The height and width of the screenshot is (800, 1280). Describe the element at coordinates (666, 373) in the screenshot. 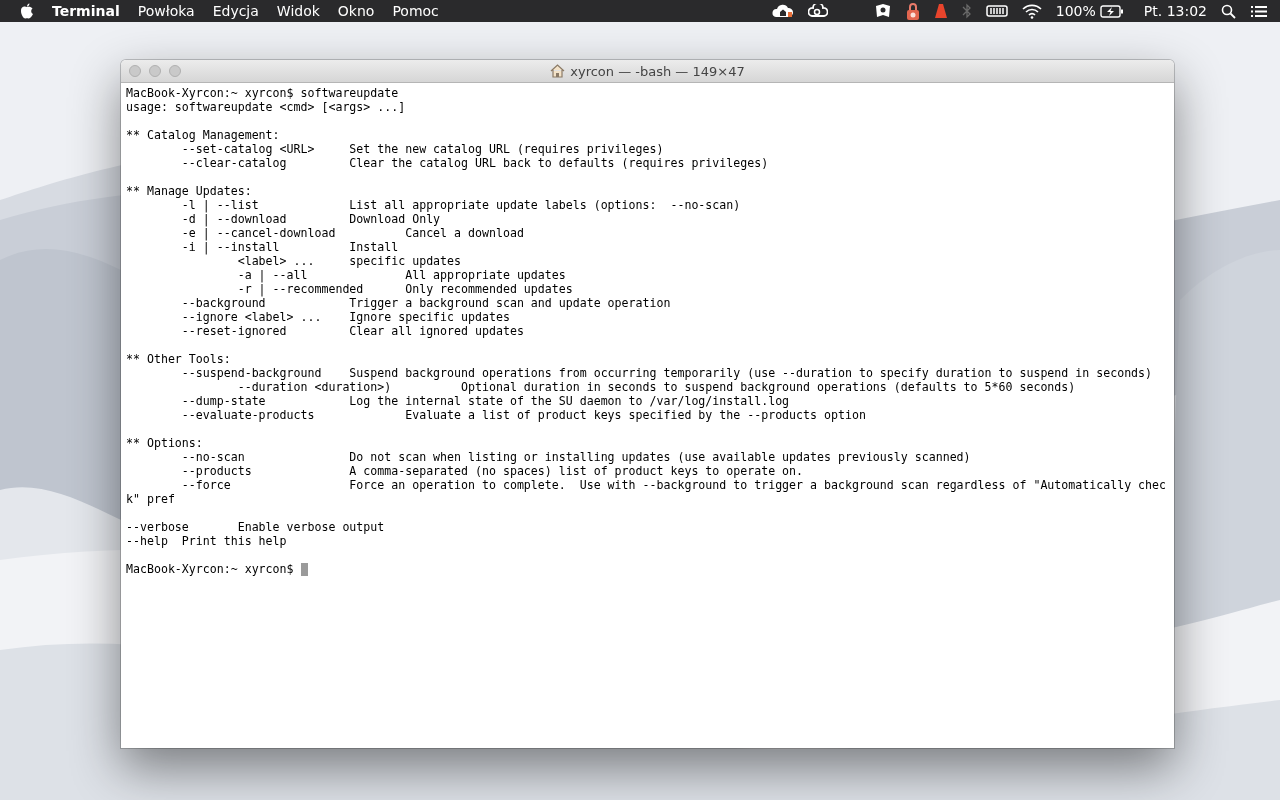

I see `terminal-line: --suspend-background Suspend background operations from occurring temporarily (use --duration to specify duration to suspend in seconds)` at that location.